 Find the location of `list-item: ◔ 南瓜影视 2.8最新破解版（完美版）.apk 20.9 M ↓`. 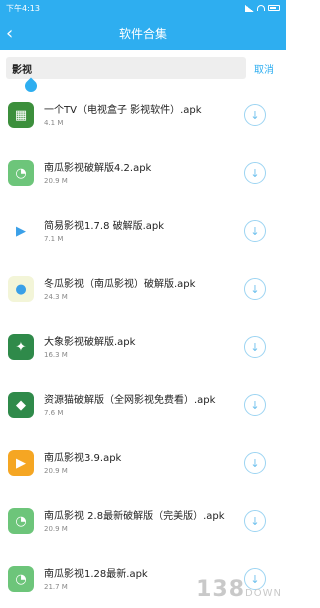

list-item: ◔ 南瓜影视 2.8最新破解版（完美版）.apk 20.9 M ↓ is located at coordinates (143, 521).